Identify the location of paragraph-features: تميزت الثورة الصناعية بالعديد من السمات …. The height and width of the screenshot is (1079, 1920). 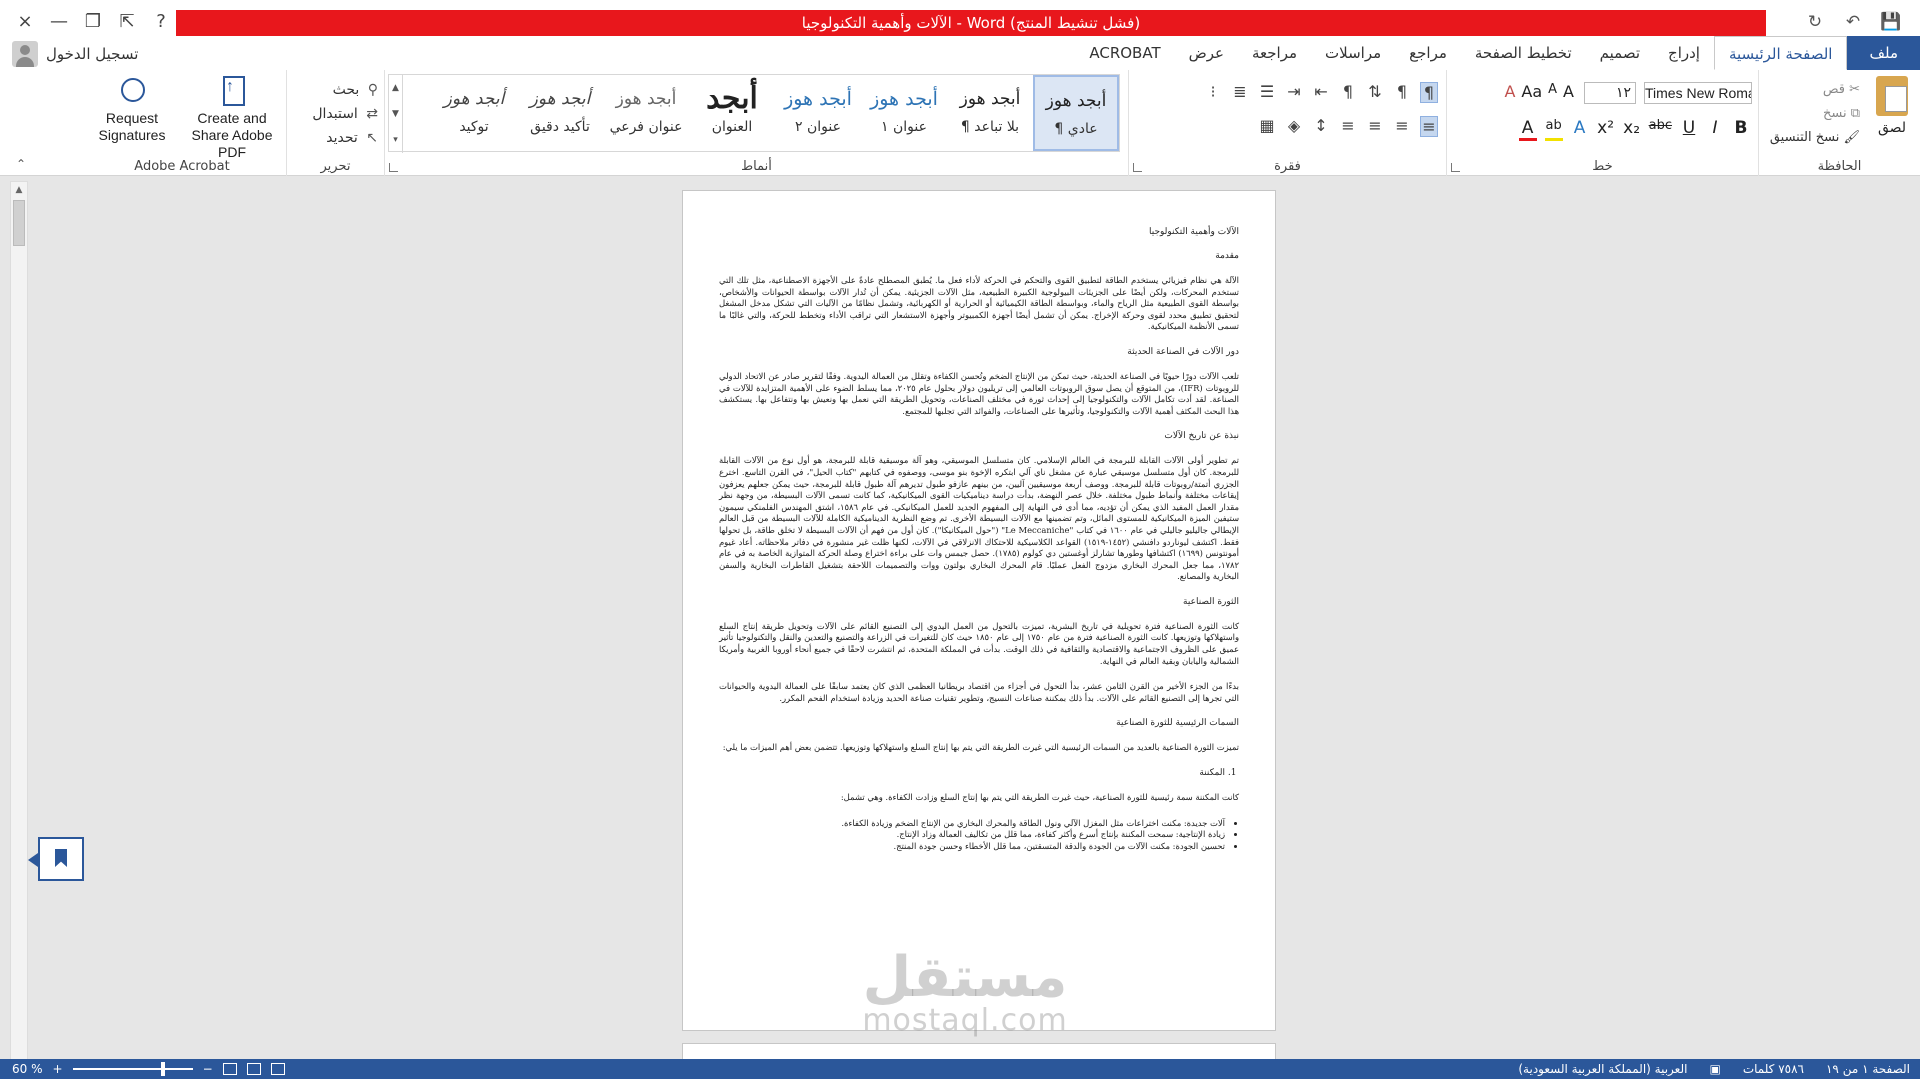
(980, 747).